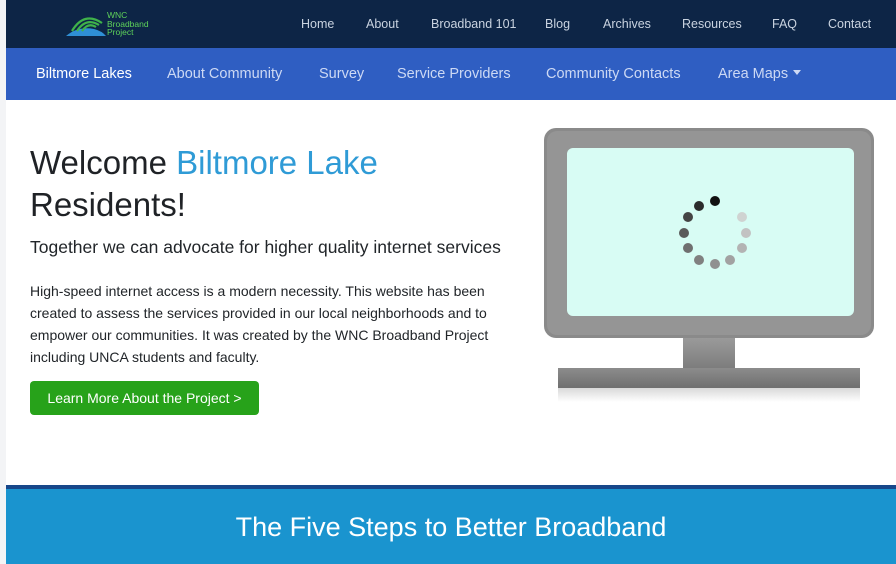  Describe the element at coordinates (784, 24) in the screenshot. I see `nav-faq: FAQ` at that location.